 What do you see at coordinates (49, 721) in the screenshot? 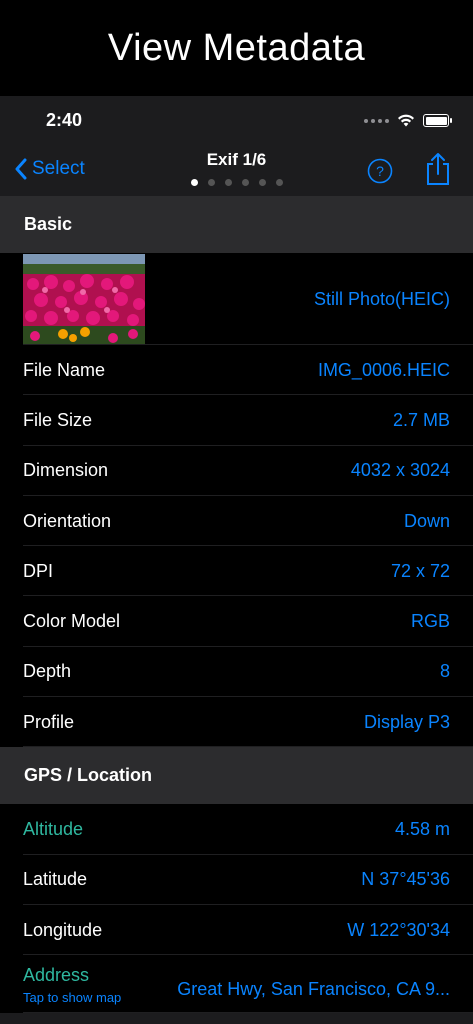
I see `row-label: Profile` at bounding box center [49, 721].